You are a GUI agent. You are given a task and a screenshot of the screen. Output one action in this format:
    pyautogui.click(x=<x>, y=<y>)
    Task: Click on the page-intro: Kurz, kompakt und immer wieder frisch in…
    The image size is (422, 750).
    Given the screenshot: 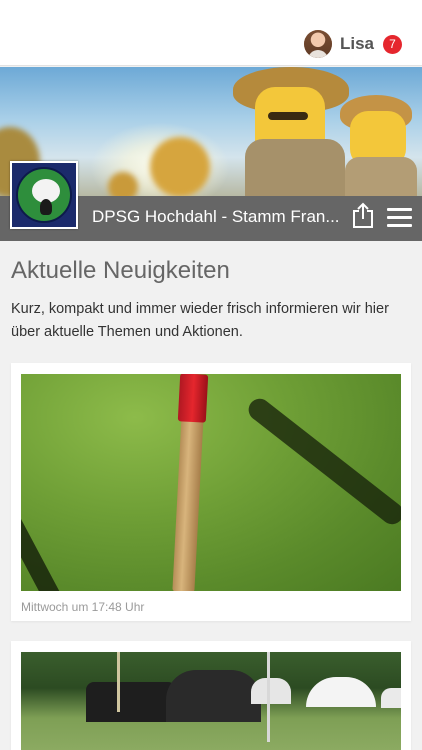 What is the action you would take?
    pyautogui.click(x=200, y=320)
    